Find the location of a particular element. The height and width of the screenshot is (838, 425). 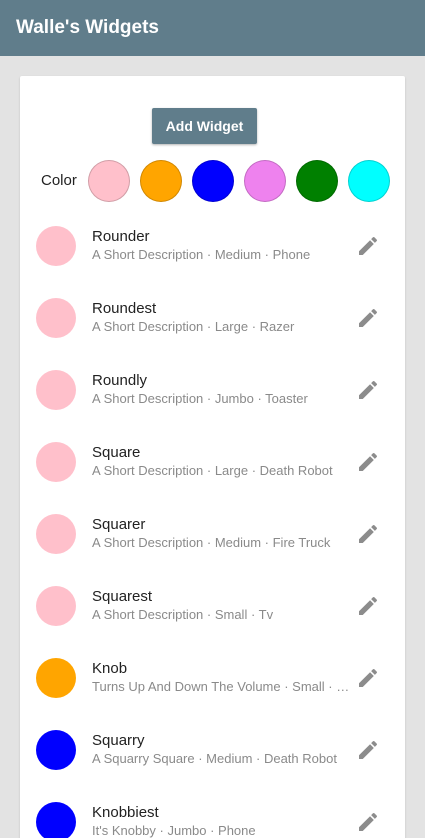

widget-name: Squarry is located at coordinates (118, 740).